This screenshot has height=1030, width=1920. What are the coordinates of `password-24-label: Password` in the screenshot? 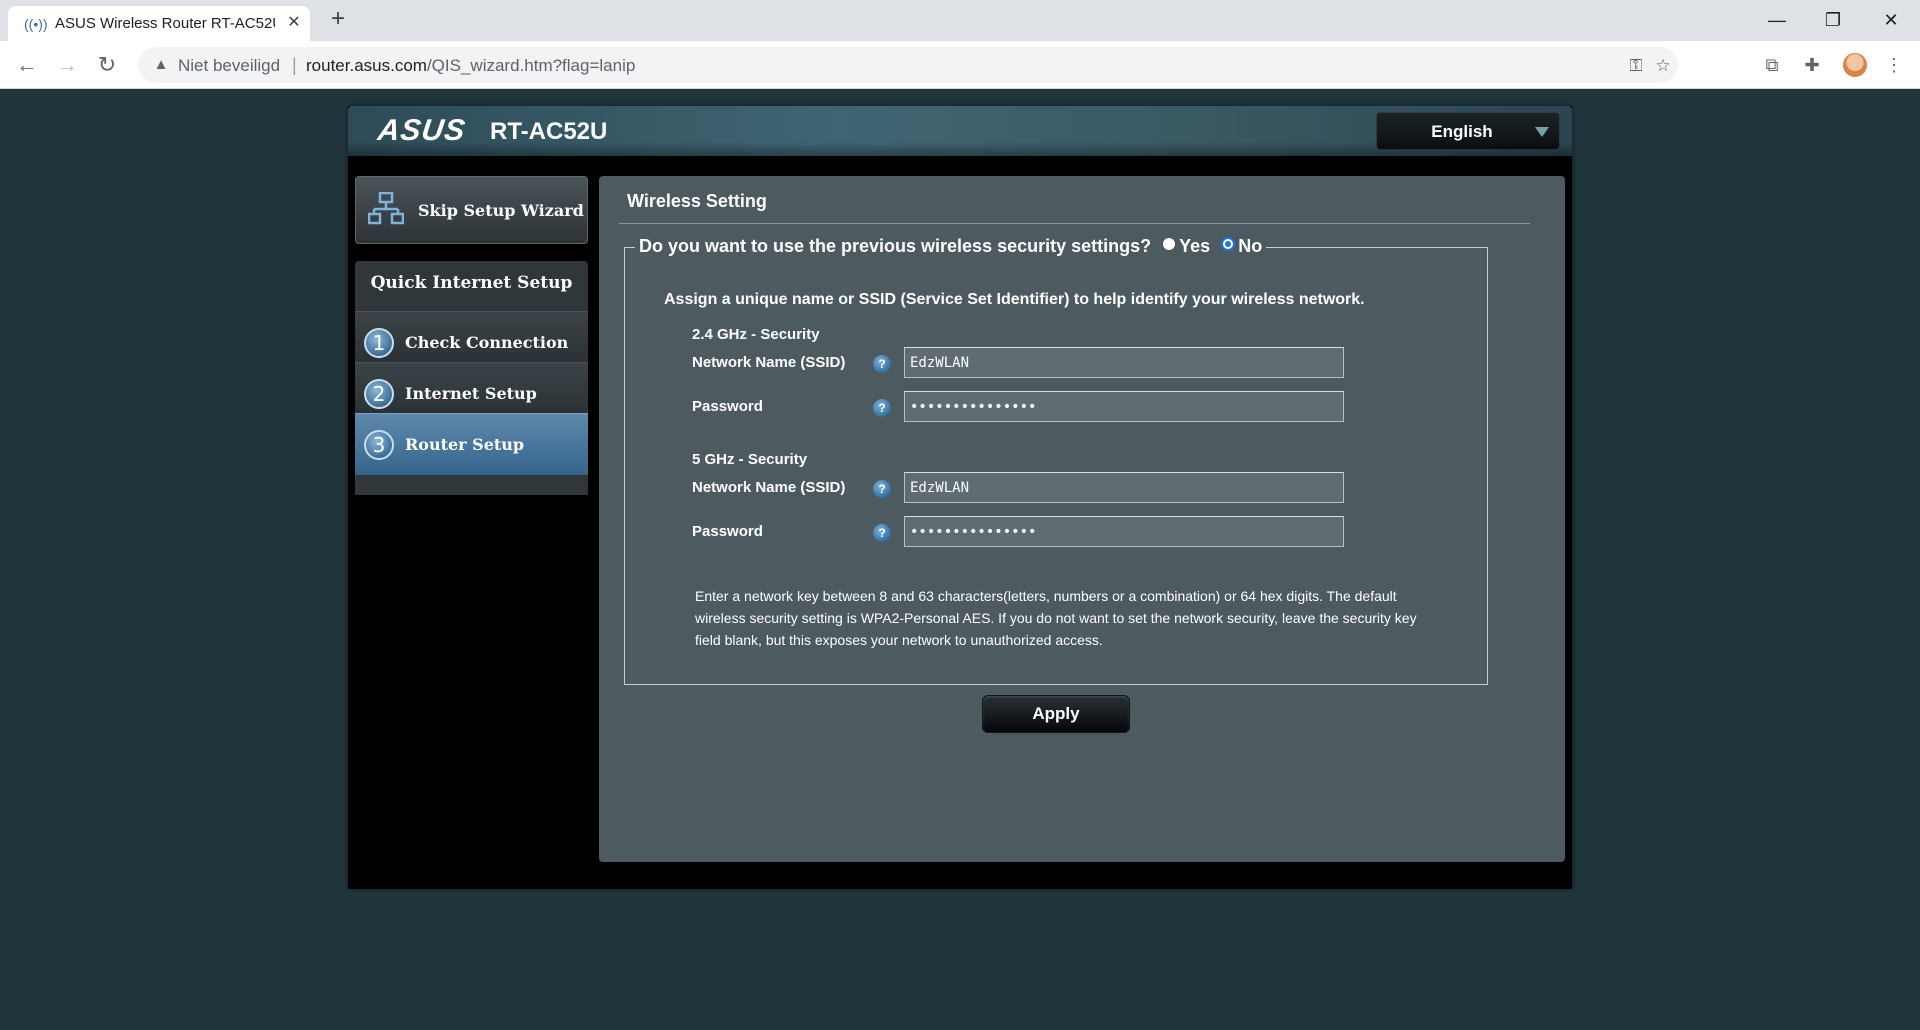 It's located at (727, 406).